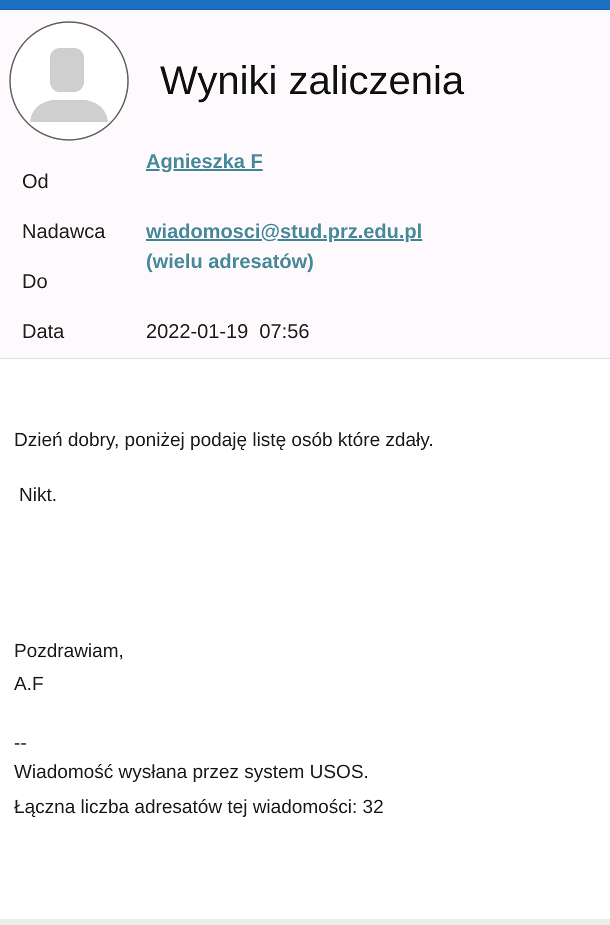  What do you see at coordinates (284, 232) in the screenshot?
I see `sender-link: wiadomosci@stud.prz.edu.pl` at bounding box center [284, 232].